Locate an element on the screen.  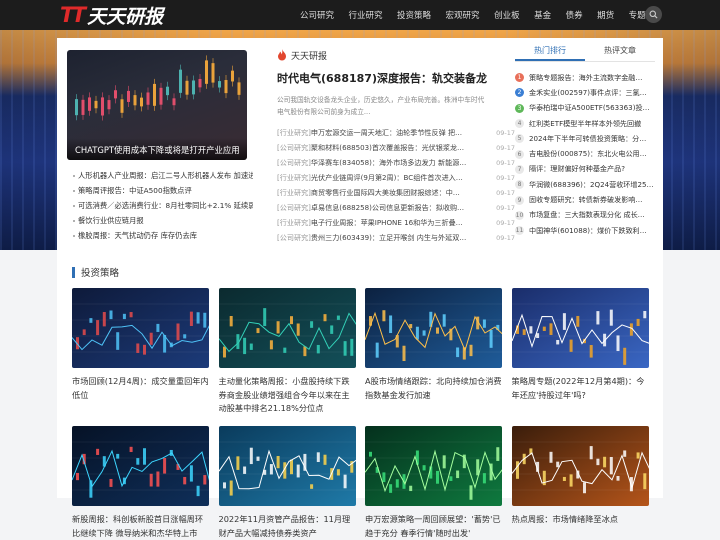
nav-item: 公司研究 is located at coordinates (317, 15).